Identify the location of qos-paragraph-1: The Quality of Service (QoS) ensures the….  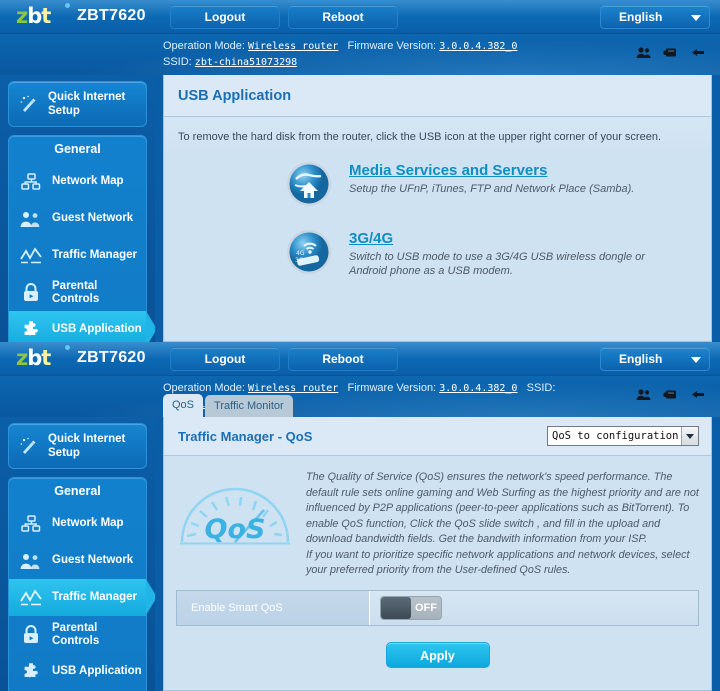
(502, 508).